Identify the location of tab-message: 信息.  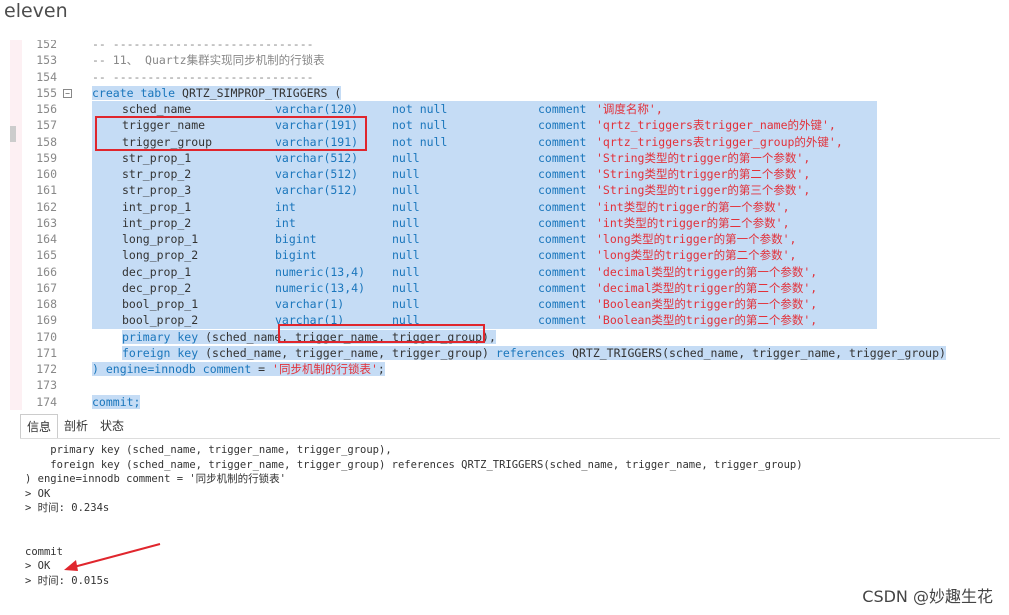
(39, 426).